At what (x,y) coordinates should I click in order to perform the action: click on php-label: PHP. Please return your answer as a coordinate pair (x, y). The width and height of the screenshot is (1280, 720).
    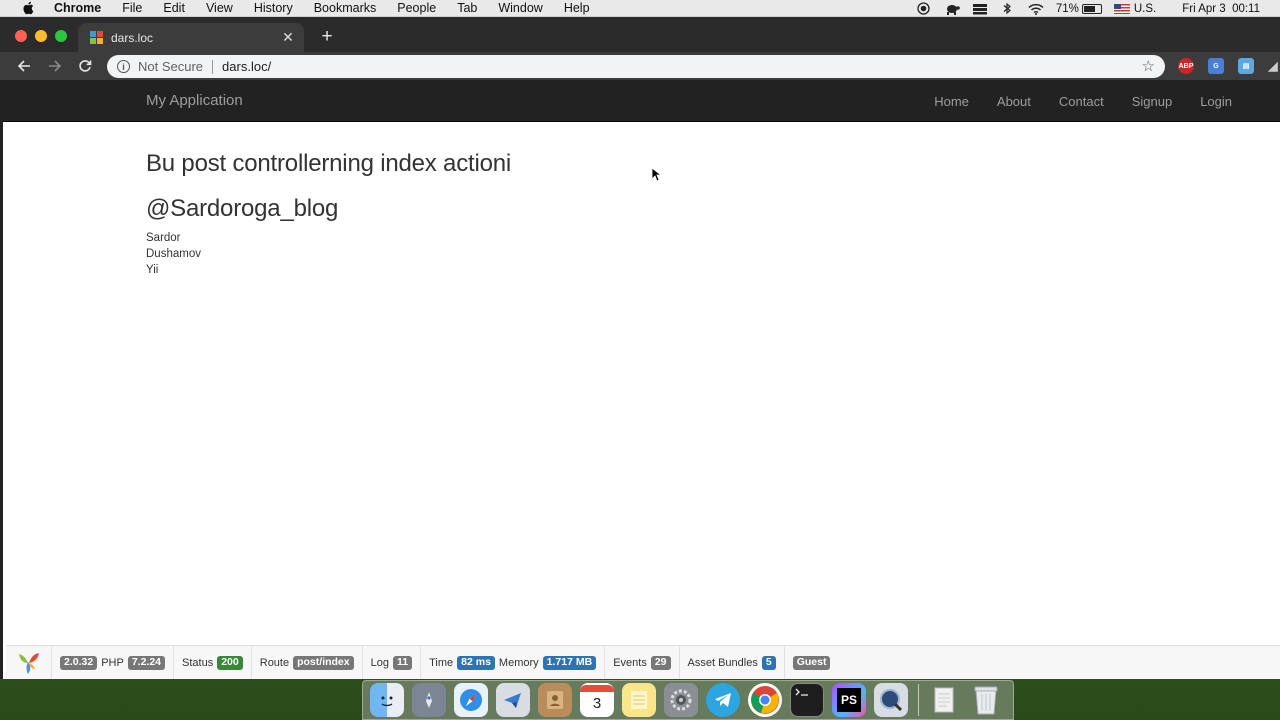
    Looking at the image, I should click on (112, 662).